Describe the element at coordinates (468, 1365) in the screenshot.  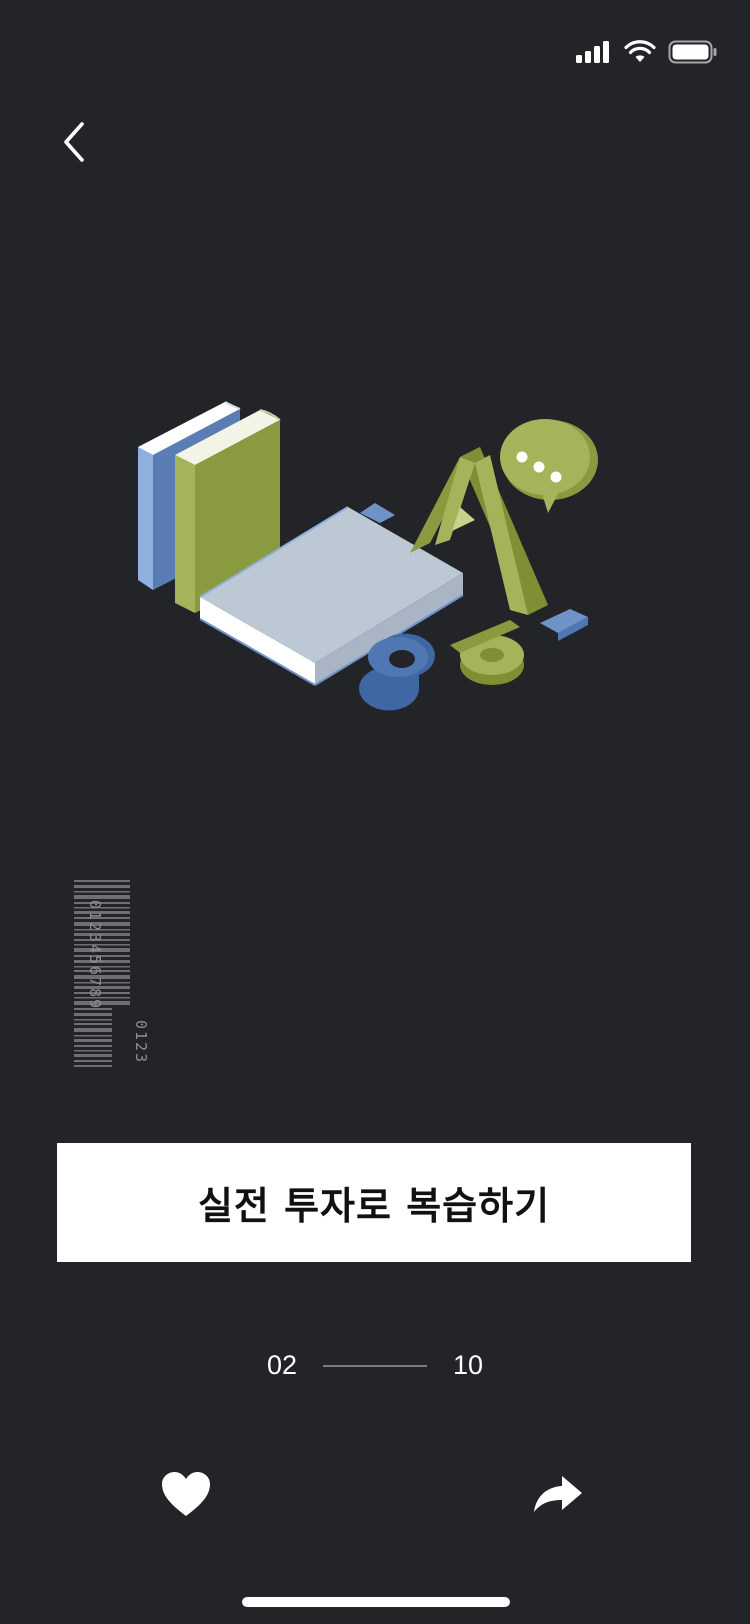
I see `total-pages: 10` at that location.